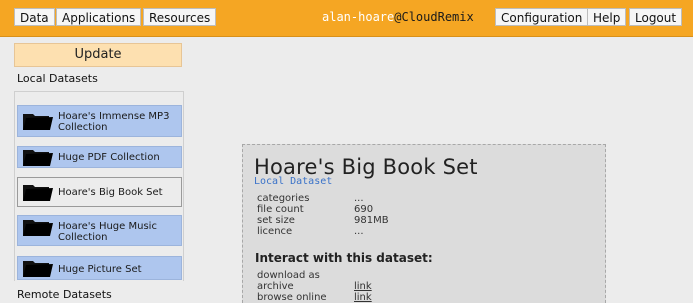 The height and width of the screenshot is (303, 693). Describe the element at coordinates (293, 181) in the screenshot. I see `dataset-type-label: Local Dataset` at that location.